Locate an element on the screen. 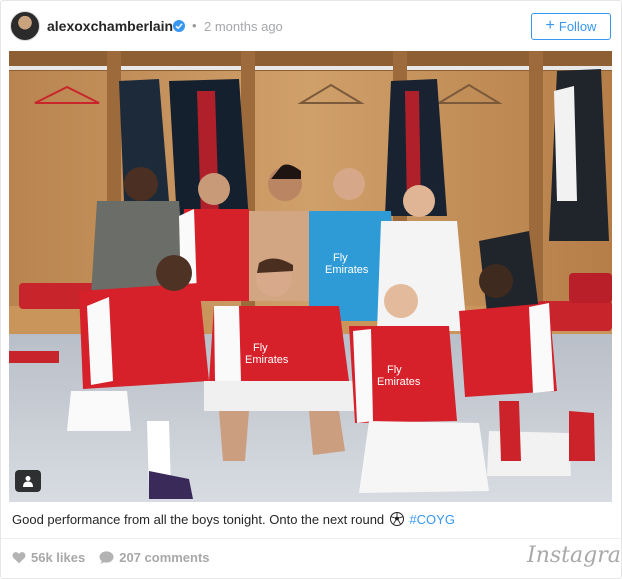 The image size is (622, 579). instagram-logo: Instagram is located at coordinates (574, 555).